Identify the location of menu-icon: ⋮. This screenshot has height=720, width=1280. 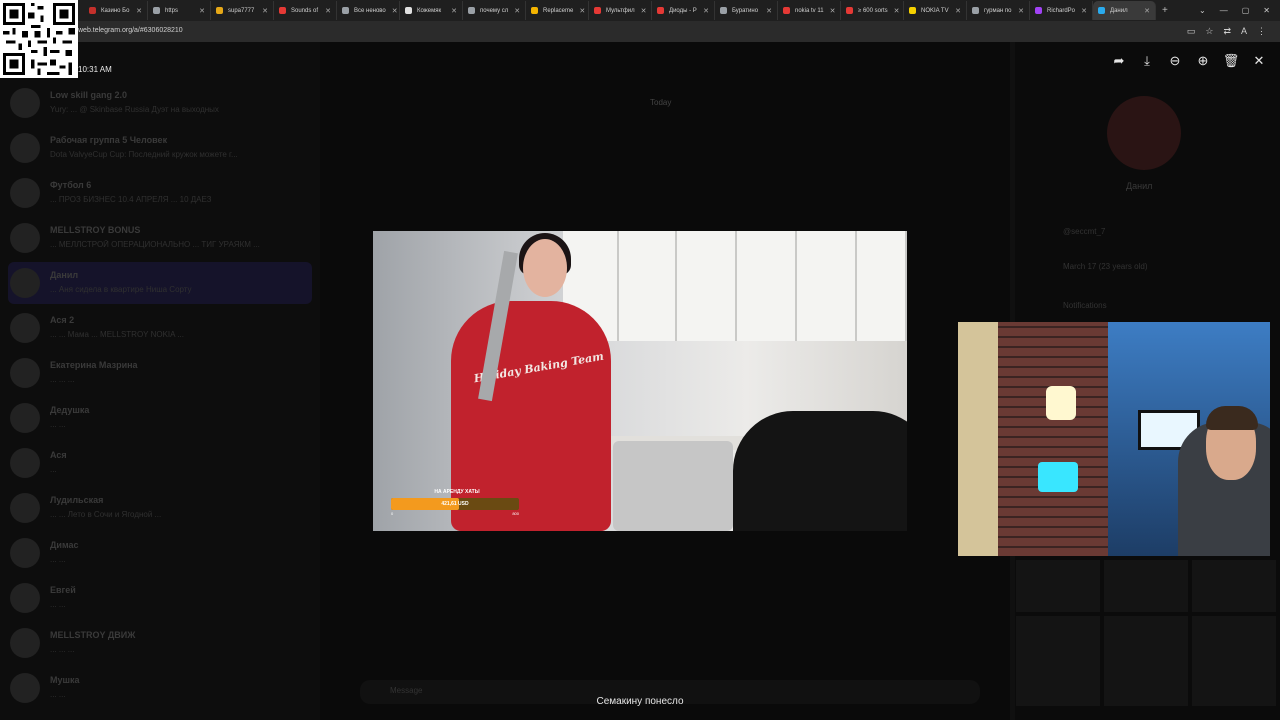
(1261, 31).